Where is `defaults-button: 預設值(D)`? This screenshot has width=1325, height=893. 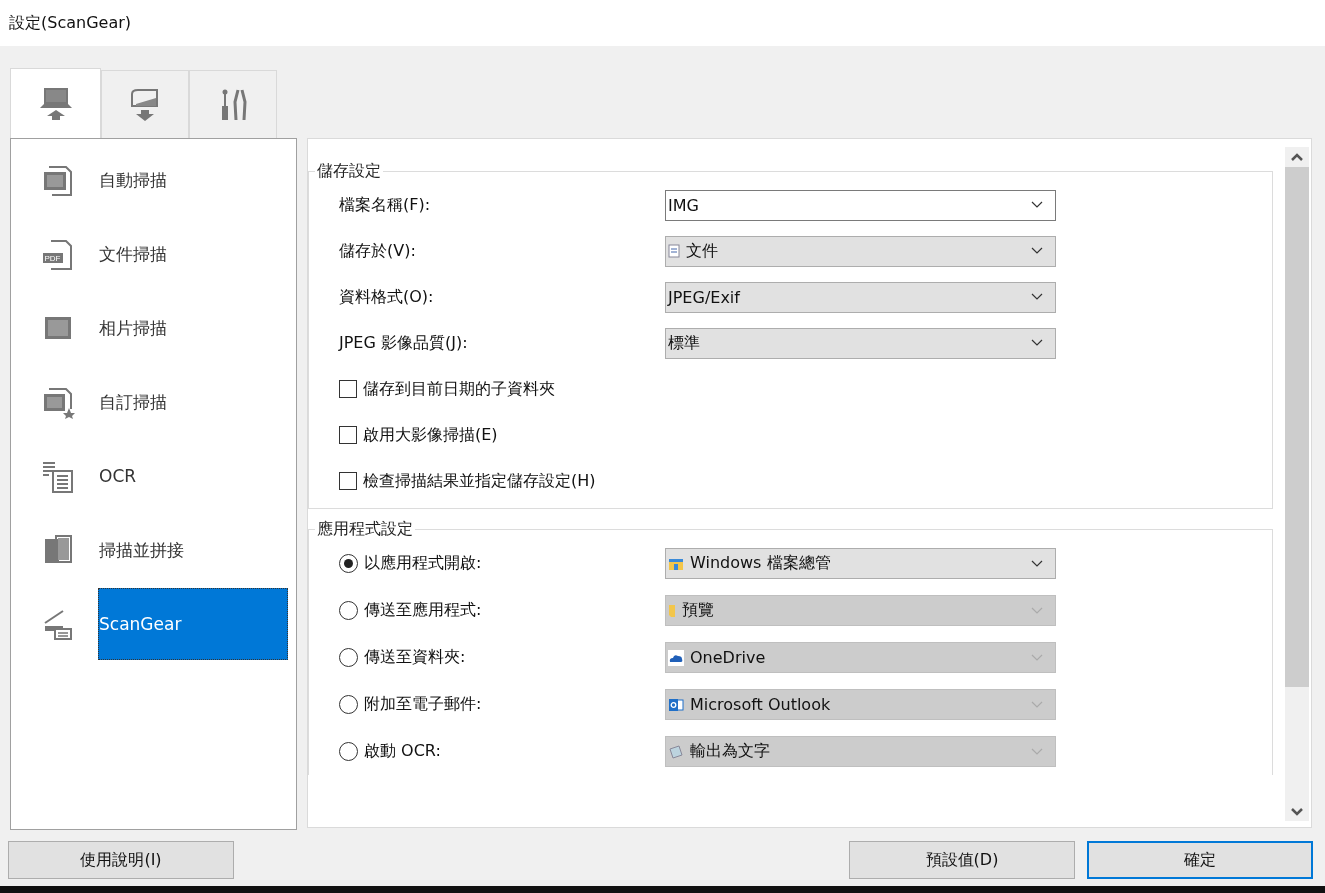 defaults-button: 預設值(D) is located at coordinates (962, 860).